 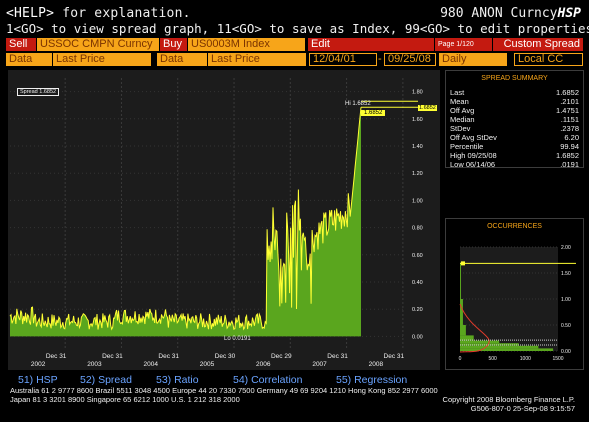 I want to click on x-year-label: 2006, so click(x=263, y=364).